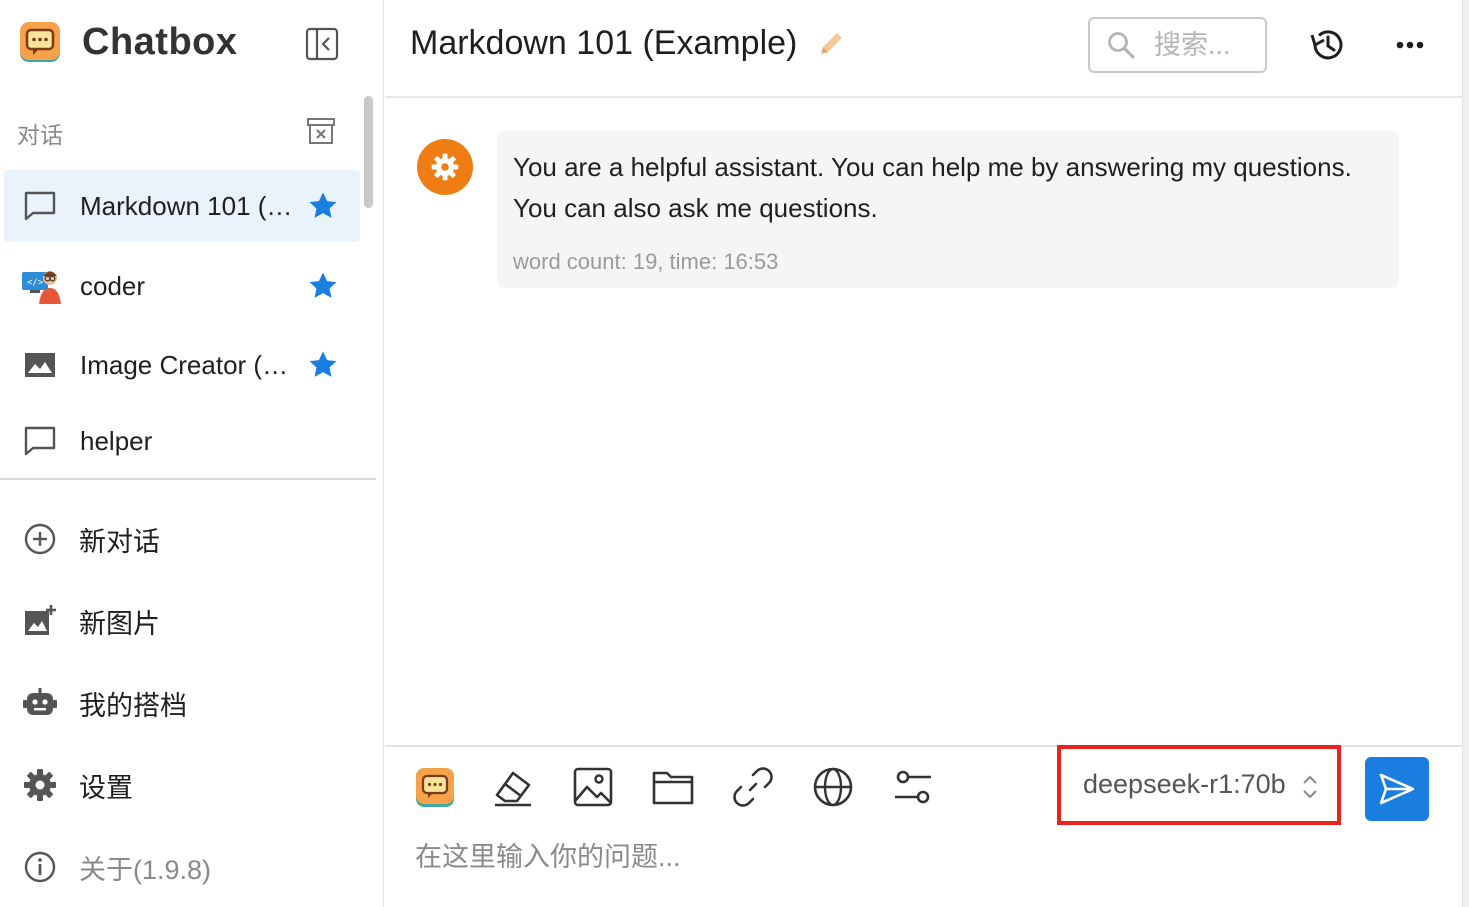  What do you see at coordinates (40, 539) in the screenshot?
I see `plus-circle-icon` at bounding box center [40, 539].